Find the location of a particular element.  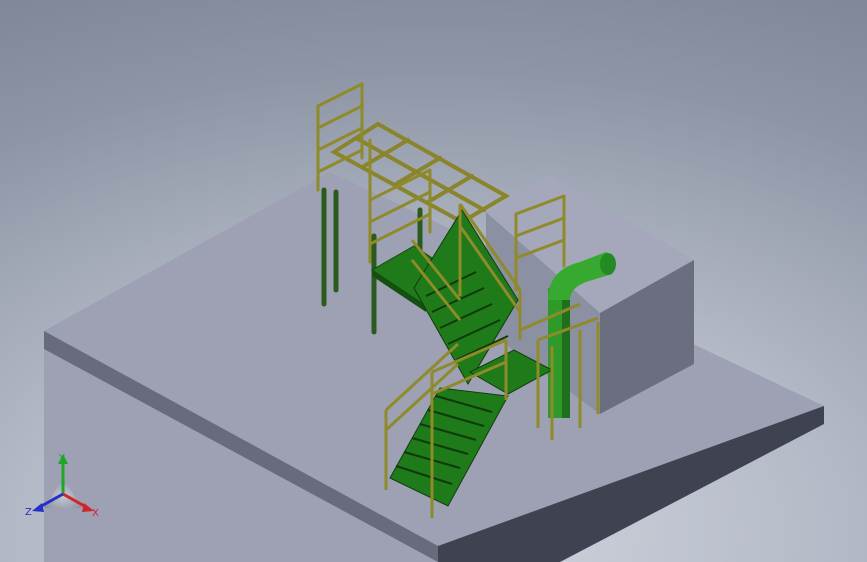

y-axis-label: Y is located at coordinates (62, 458).